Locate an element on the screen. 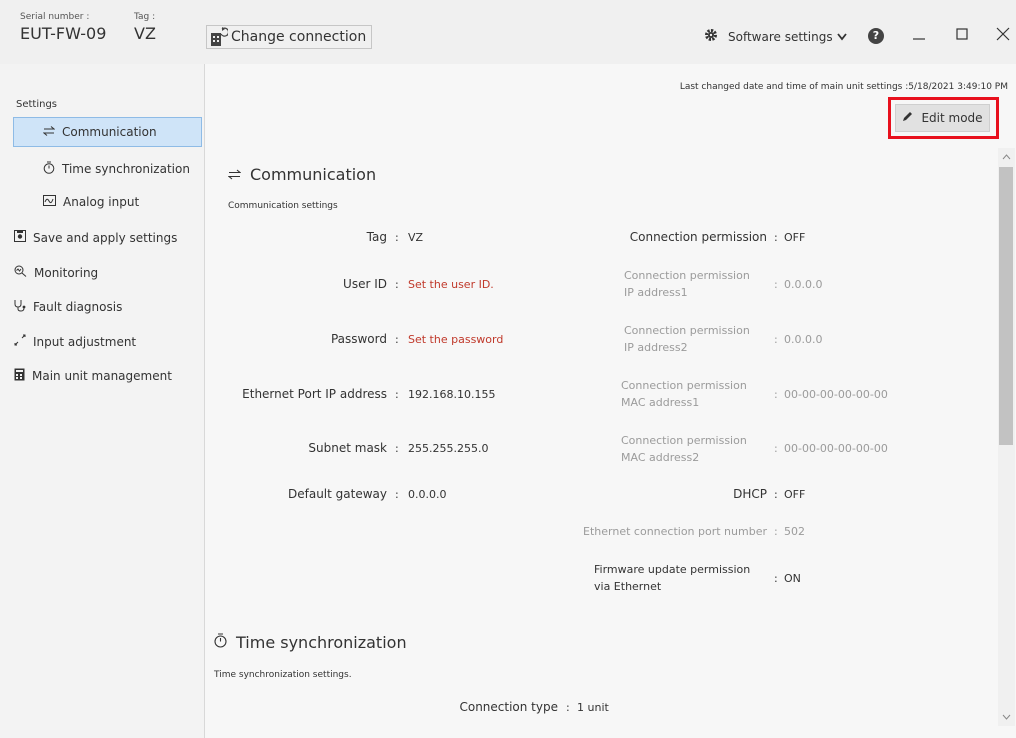 Image resolution: width=1016 pixels, height=738 pixels. connection-type-value: 1 unit is located at coordinates (593, 707).